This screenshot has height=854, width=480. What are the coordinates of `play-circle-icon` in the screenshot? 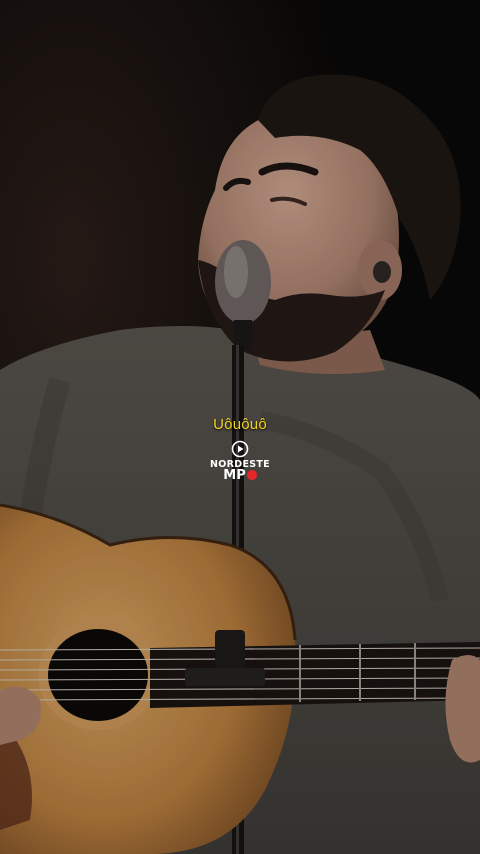 It's located at (240, 449).